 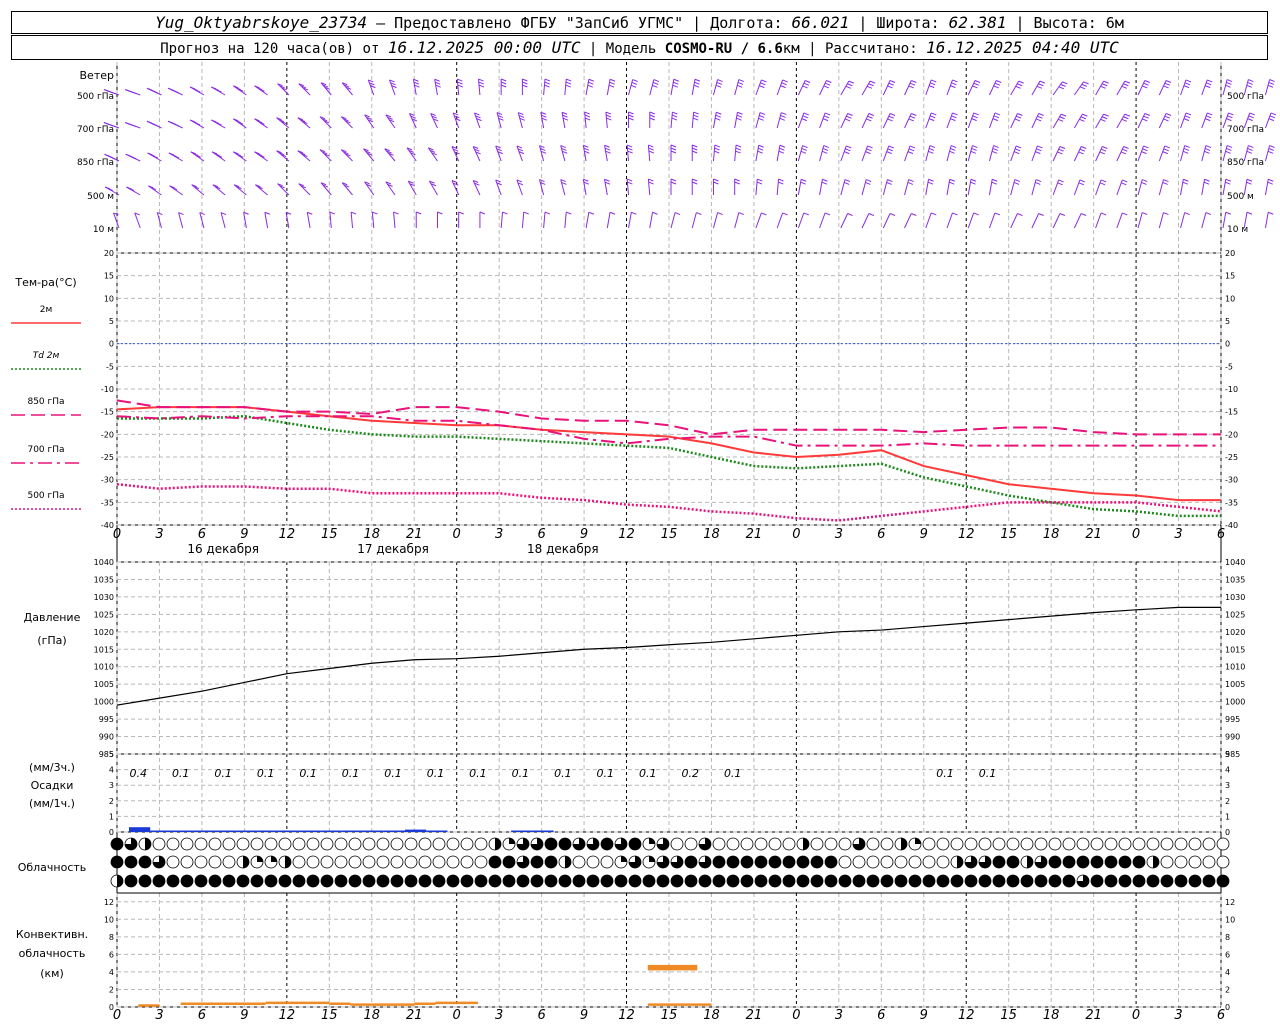 What do you see at coordinates (107, 434) in the screenshot?
I see `y-tick-label-left: -20` at bounding box center [107, 434].